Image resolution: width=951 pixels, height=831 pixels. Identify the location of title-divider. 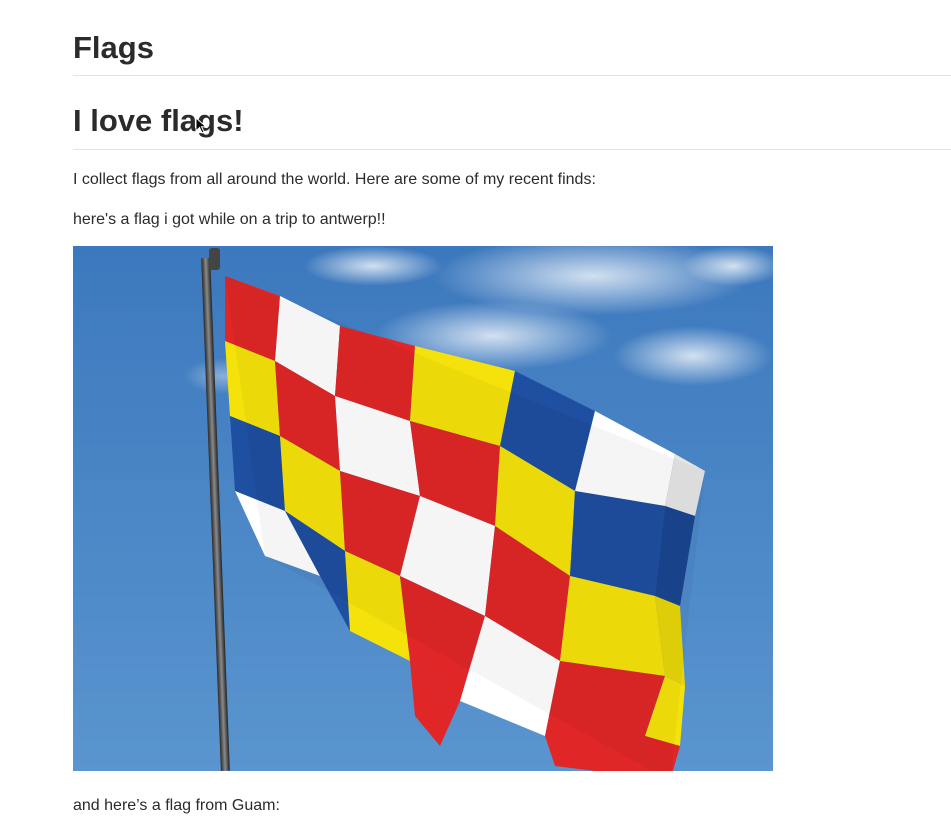
(512, 149).